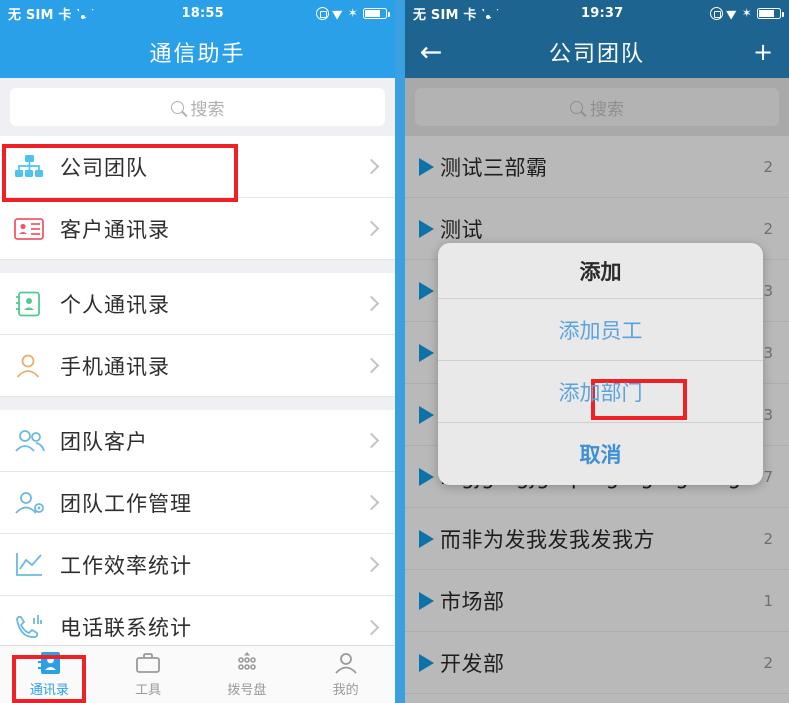 The image size is (789, 703). Describe the element at coordinates (197, 441) in the screenshot. I see `sidebar-item-team-customers: 团队客户` at that location.